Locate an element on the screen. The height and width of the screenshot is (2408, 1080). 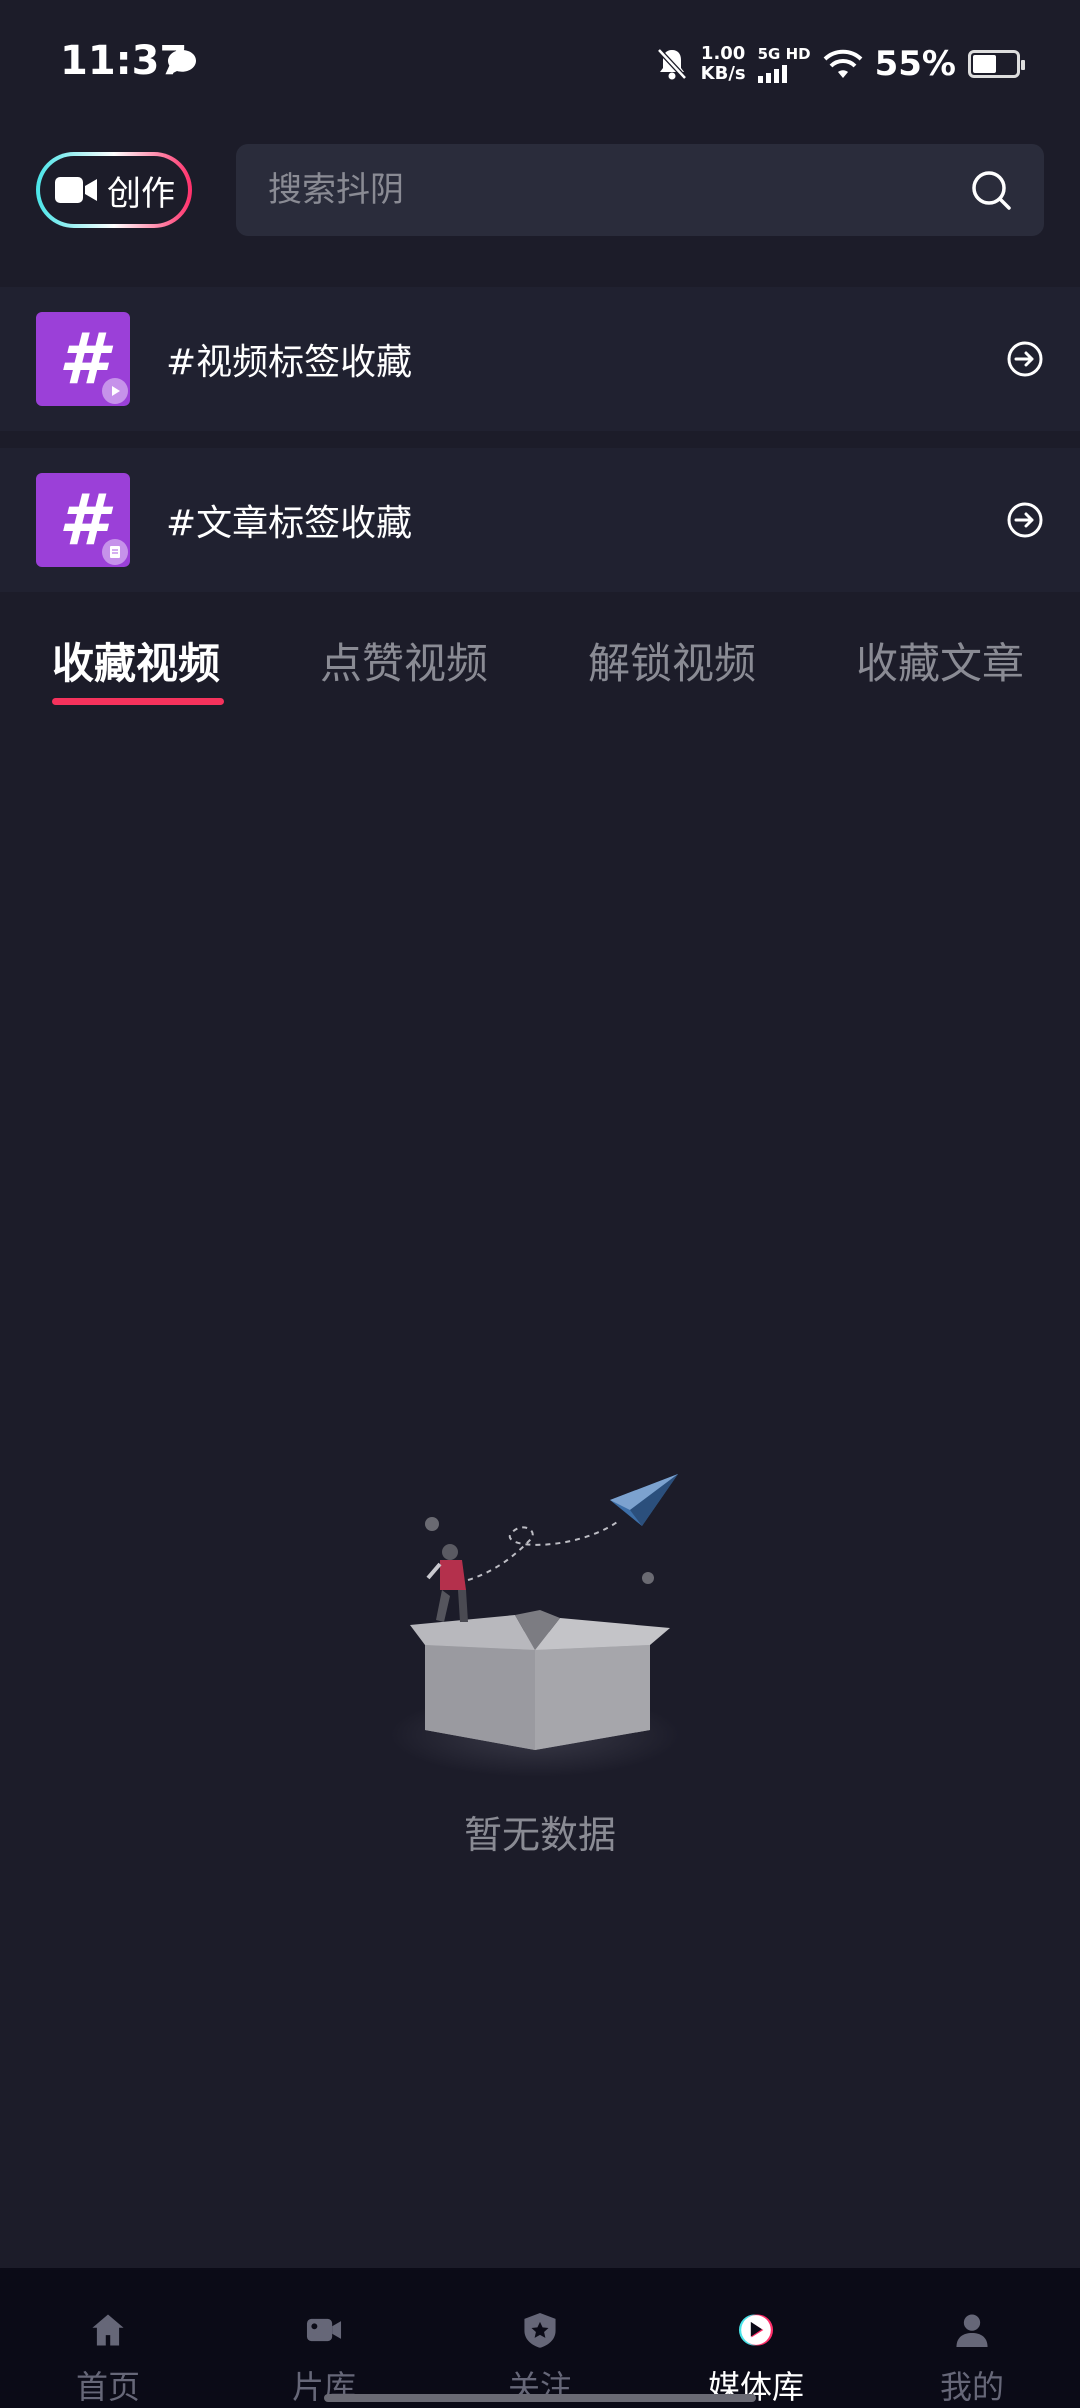
nav-label: 首页 is located at coordinates (107, 2387).